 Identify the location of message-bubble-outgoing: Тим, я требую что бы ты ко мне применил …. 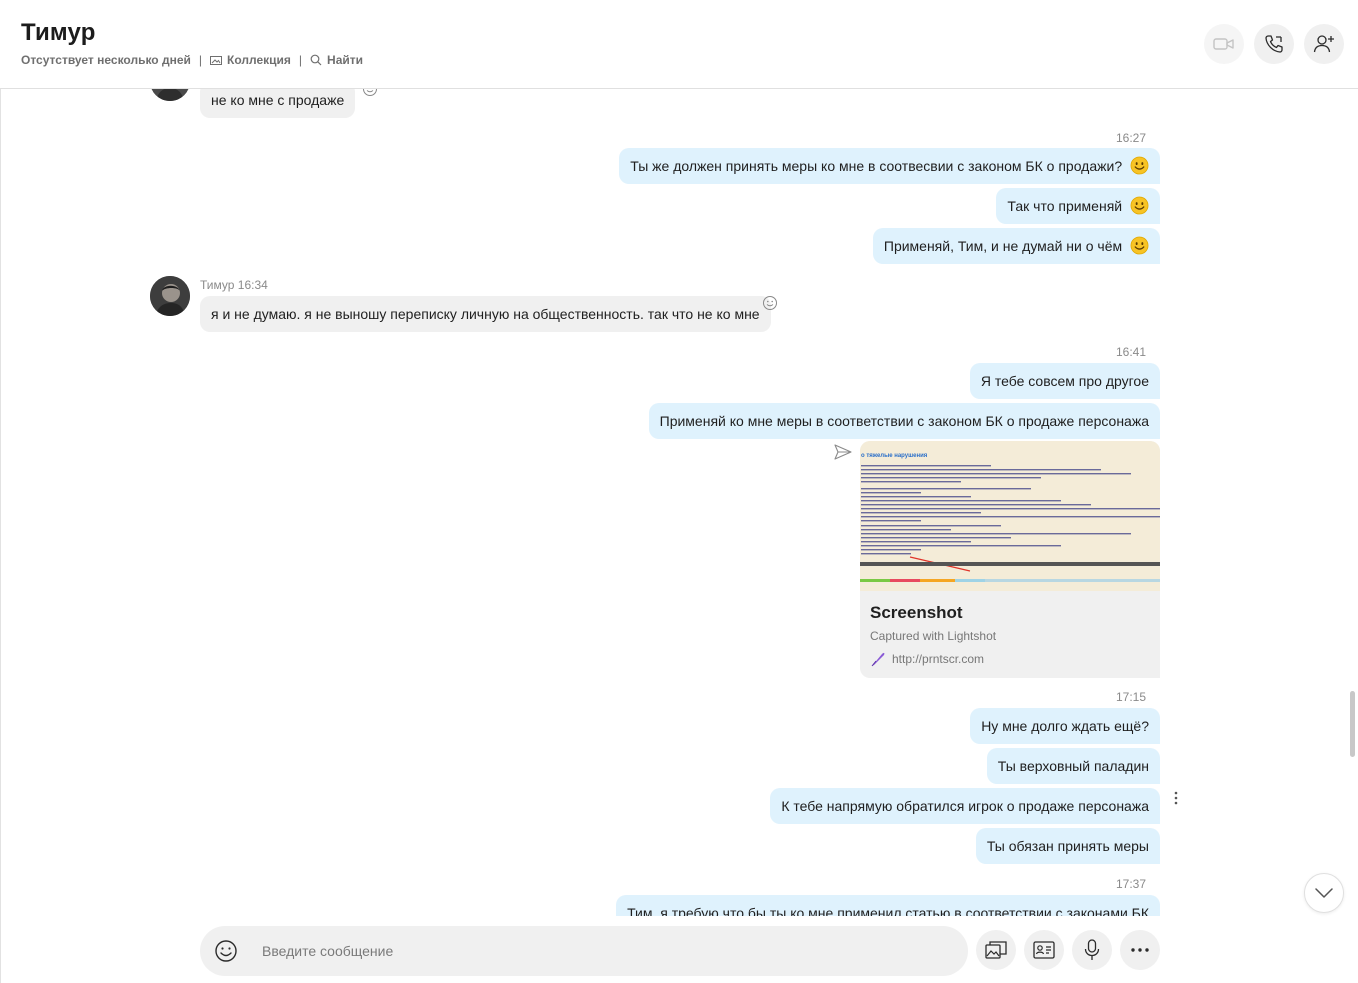
(888, 905).